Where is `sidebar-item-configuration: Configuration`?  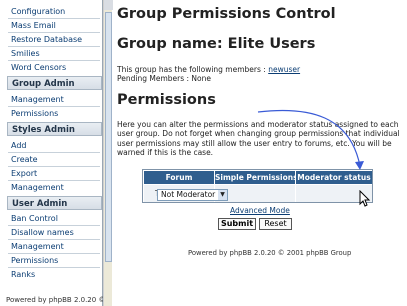 sidebar-item-configuration: Configuration is located at coordinates (38, 11).